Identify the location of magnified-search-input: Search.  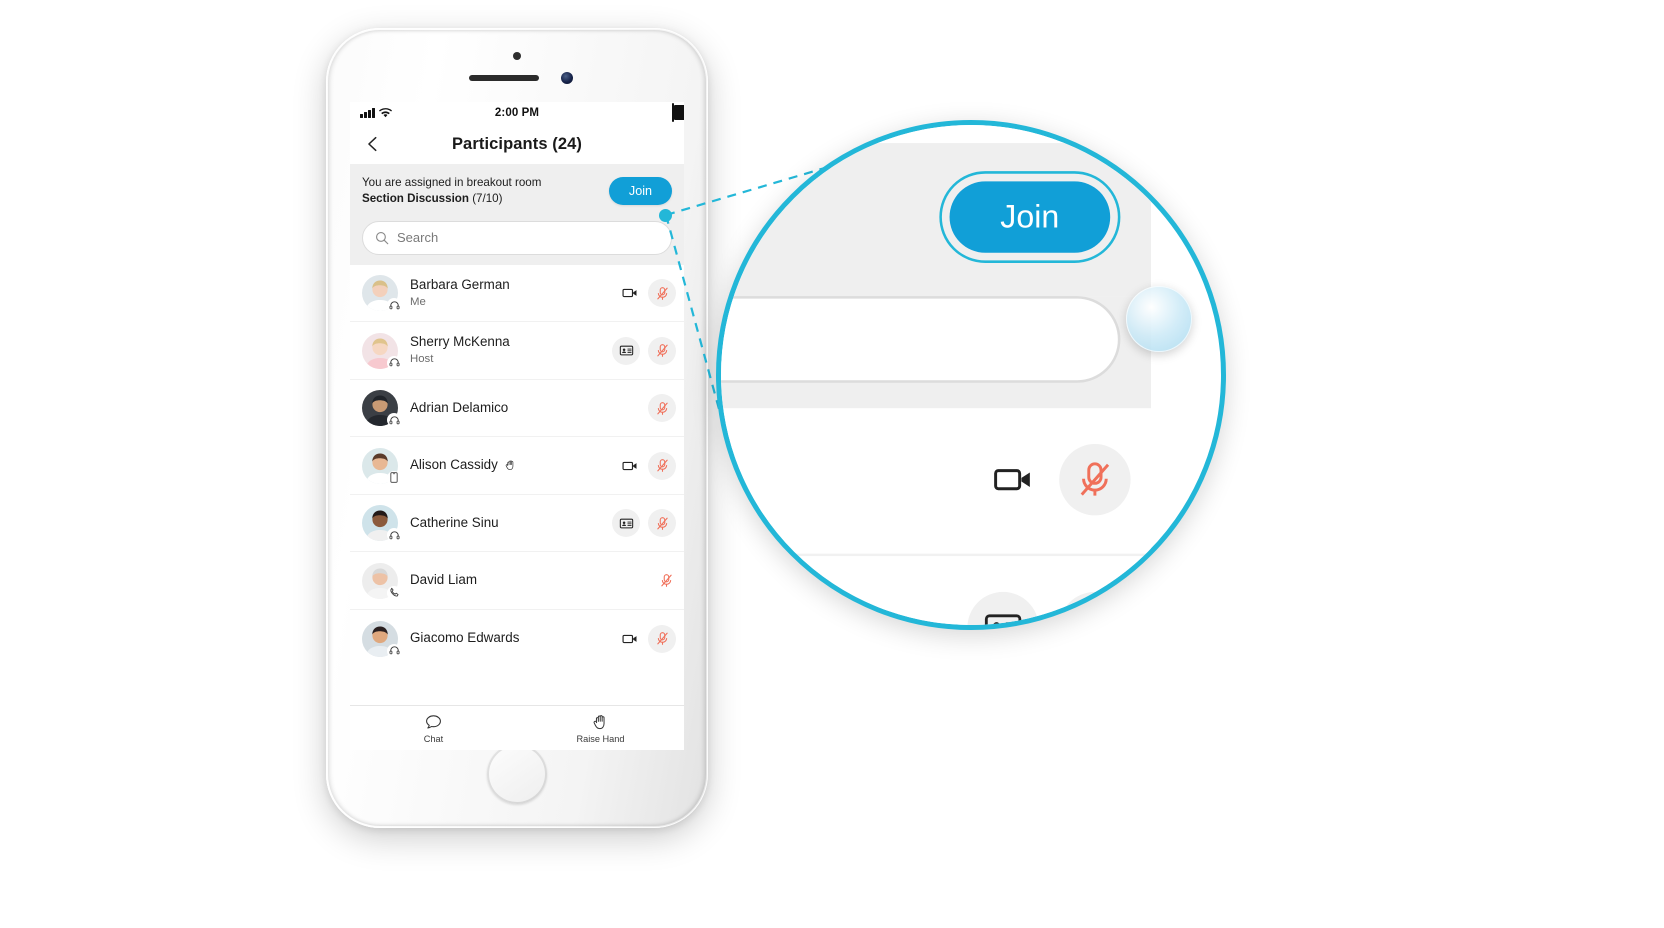
(921, 339).